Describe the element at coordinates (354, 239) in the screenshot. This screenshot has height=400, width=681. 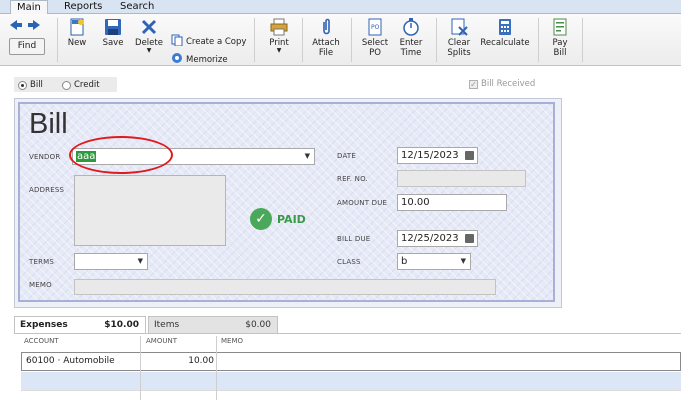
I see `bill-due-label: BILL DUE` at that location.